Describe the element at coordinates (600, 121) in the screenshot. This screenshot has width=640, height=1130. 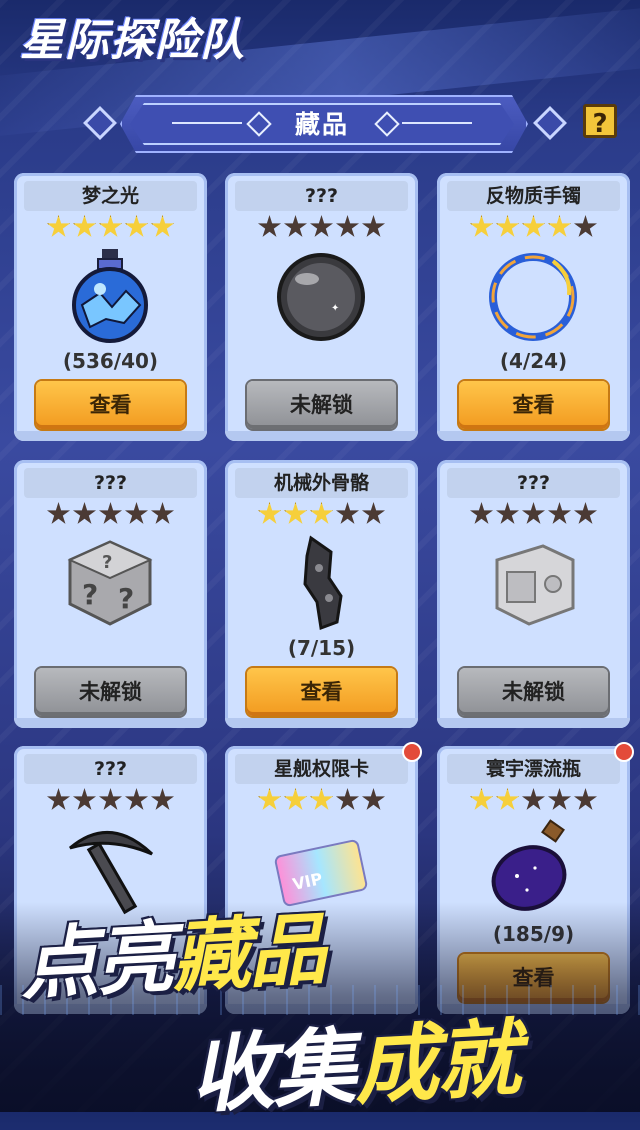
I see `help-button: ?` at that location.